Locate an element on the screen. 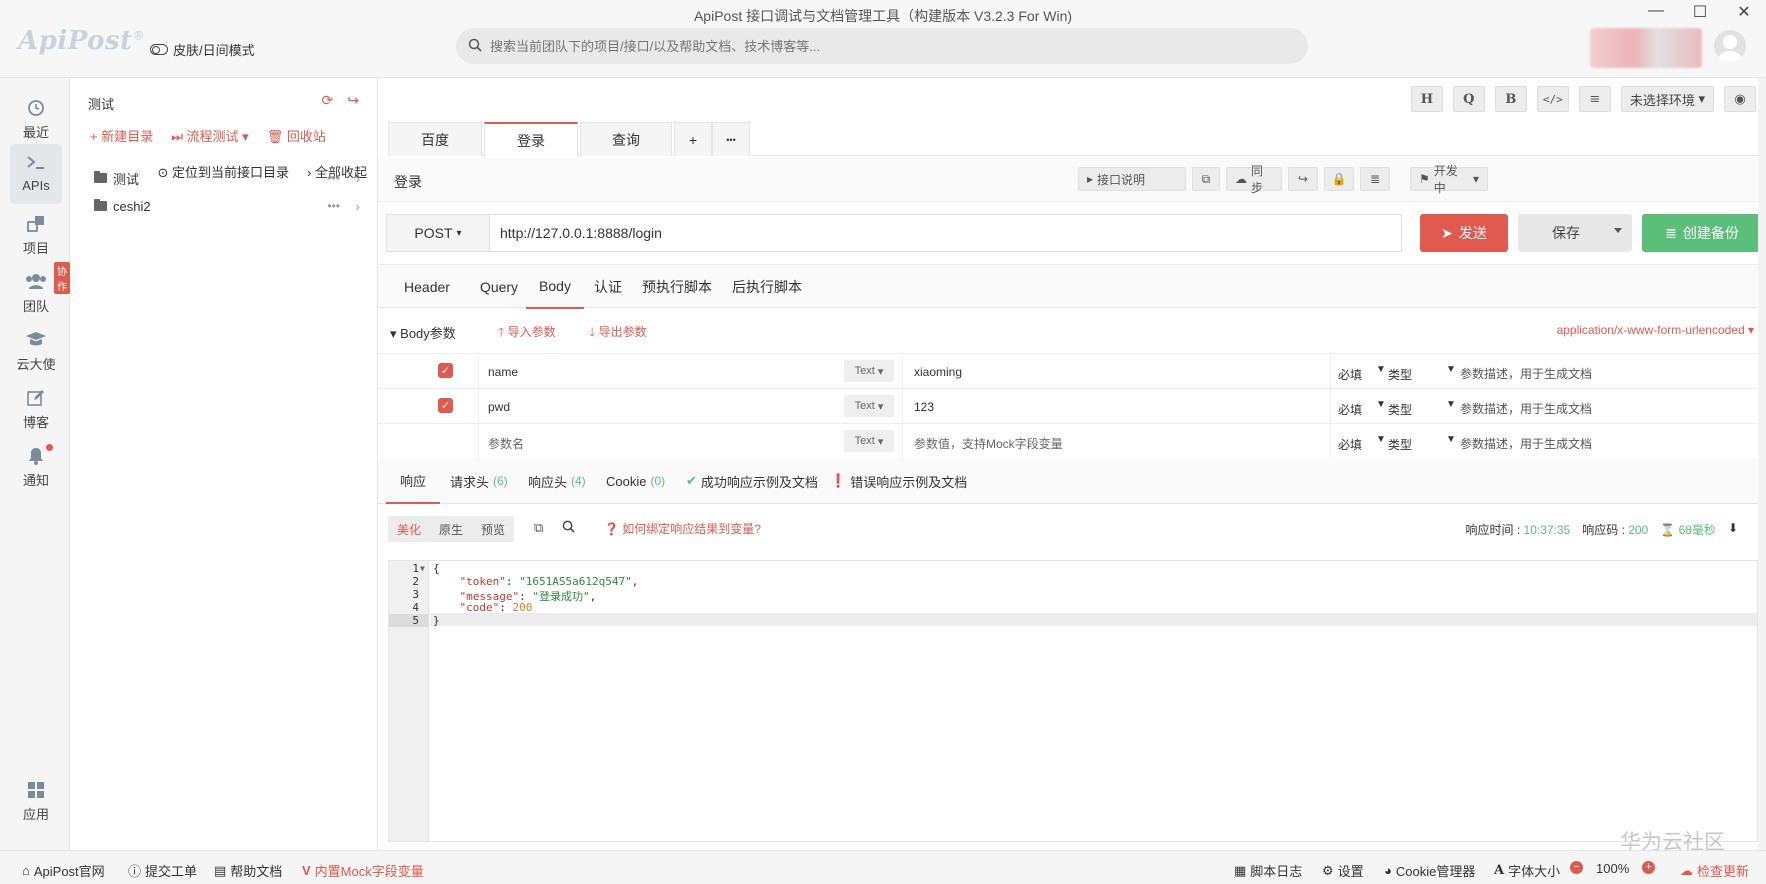 The image size is (1766, 884). nav-projects: 项目 is located at coordinates (36, 236).